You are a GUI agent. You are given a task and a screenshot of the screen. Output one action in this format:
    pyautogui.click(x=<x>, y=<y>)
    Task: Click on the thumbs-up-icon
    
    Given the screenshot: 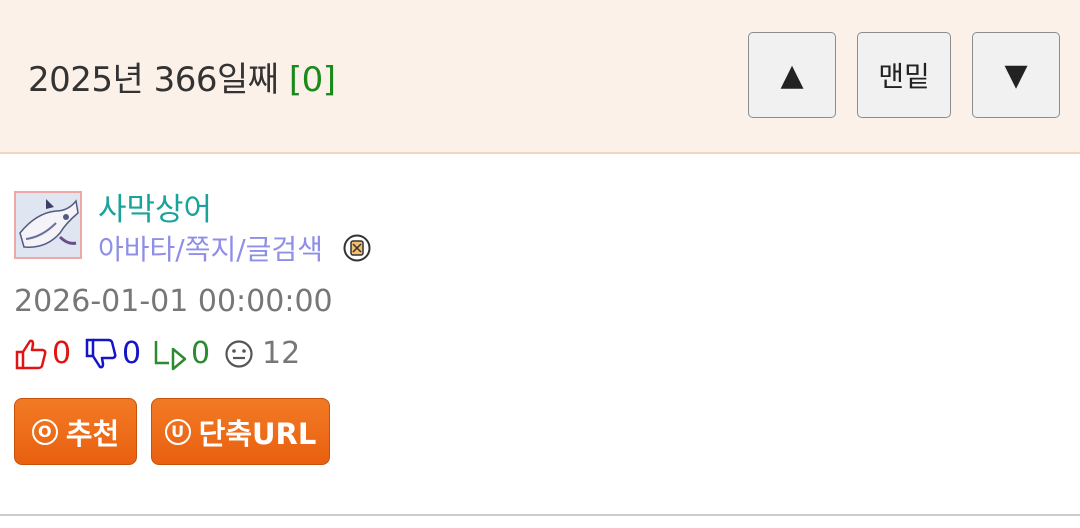 What is the action you would take?
    pyautogui.click(x=31, y=354)
    